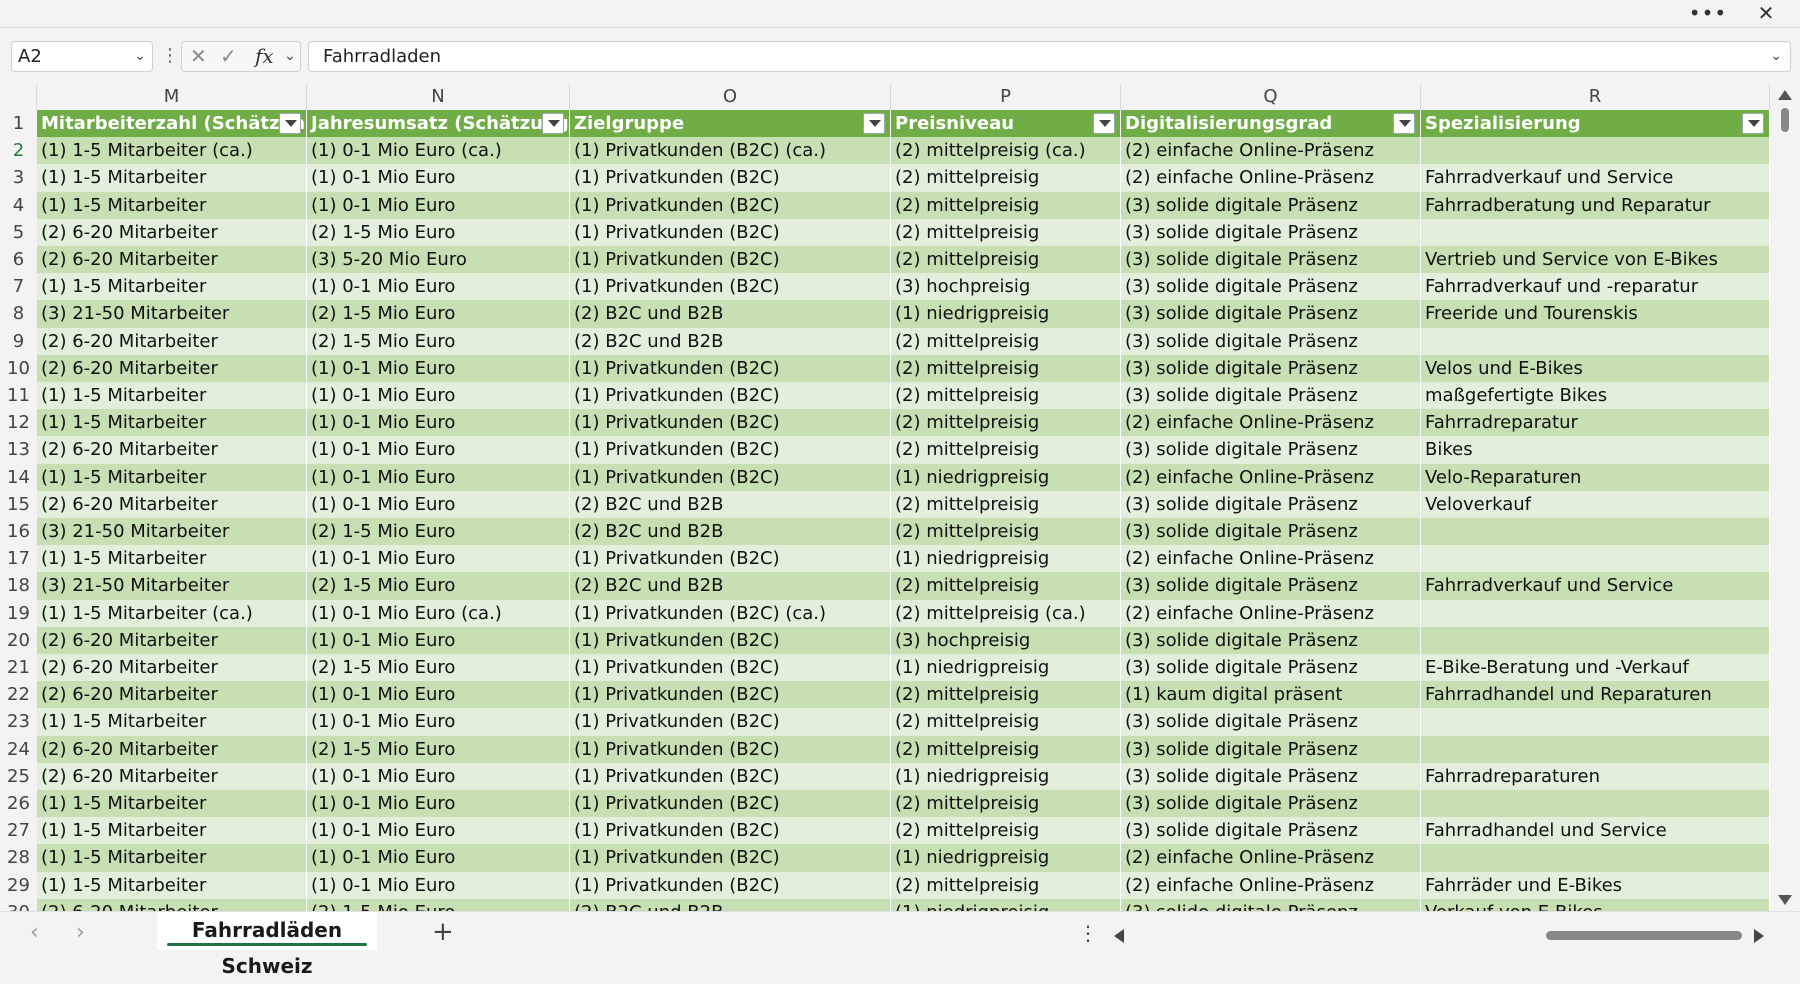 This screenshot has height=984, width=1800. What do you see at coordinates (18, 477) in the screenshot?
I see `row-number: 14` at bounding box center [18, 477].